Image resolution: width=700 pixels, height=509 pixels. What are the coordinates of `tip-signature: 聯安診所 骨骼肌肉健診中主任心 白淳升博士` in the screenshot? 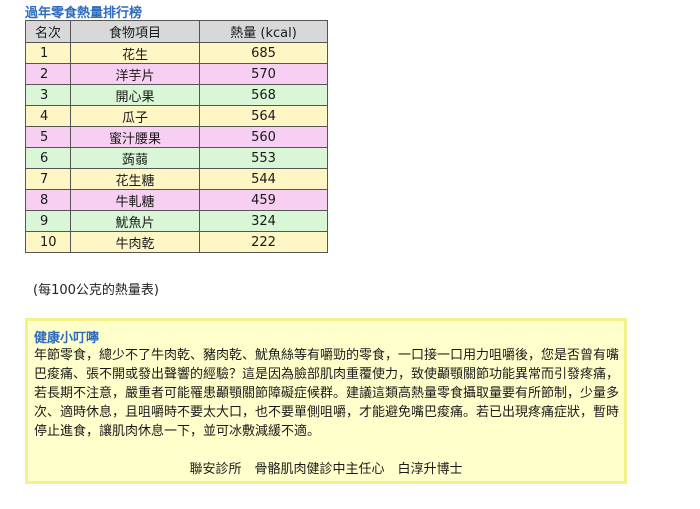 It's located at (326, 469).